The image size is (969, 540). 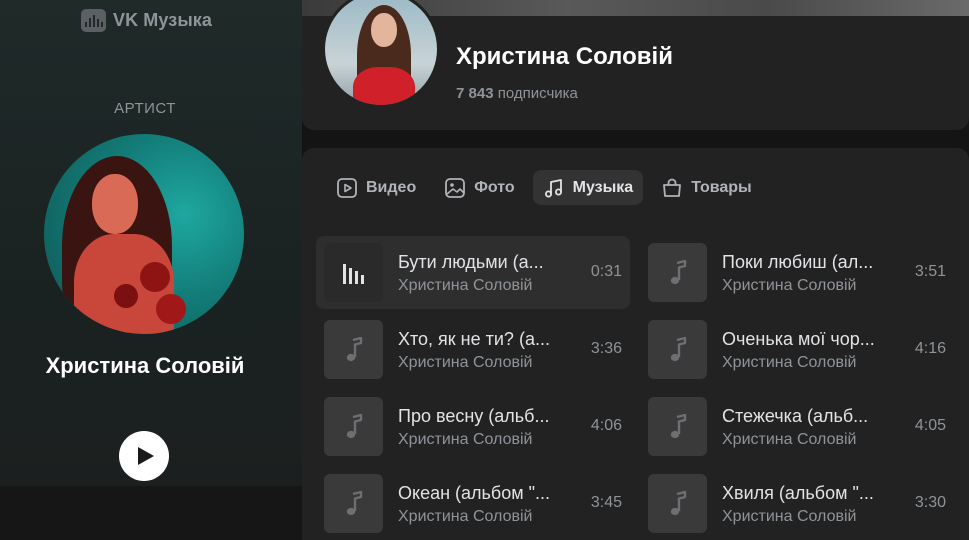 What do you see at coordinates (494, 187) in the screenshot?
I see `tab-photo-label: Фото` at bounding box center [494, 187].